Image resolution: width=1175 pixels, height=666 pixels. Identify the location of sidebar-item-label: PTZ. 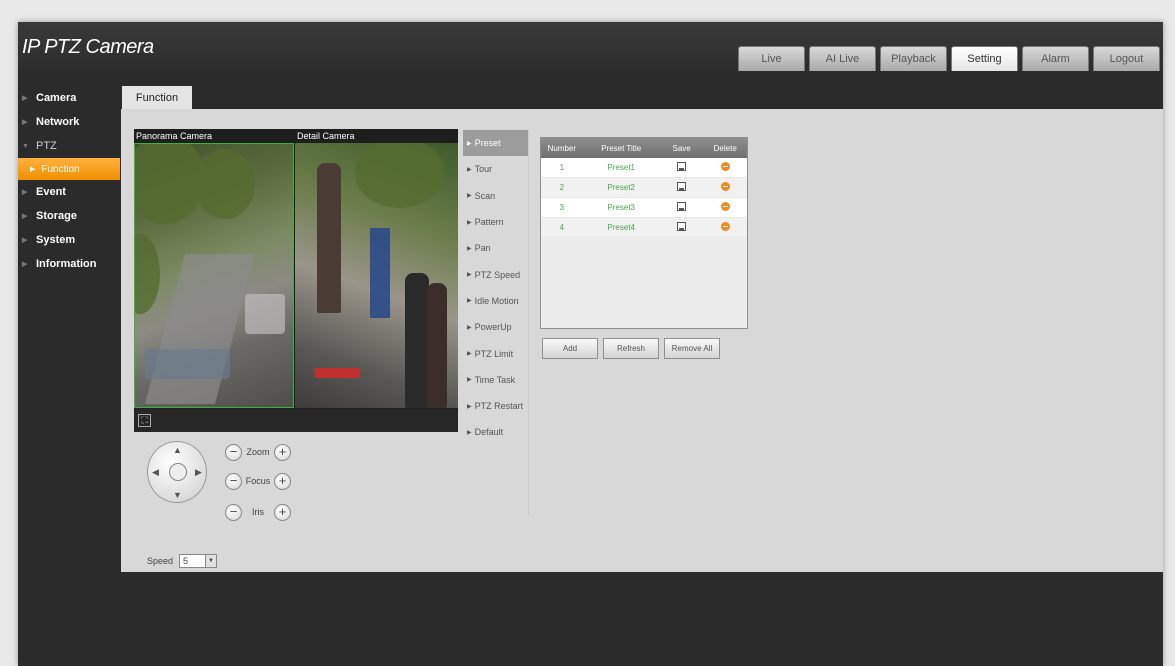
(46, 146).